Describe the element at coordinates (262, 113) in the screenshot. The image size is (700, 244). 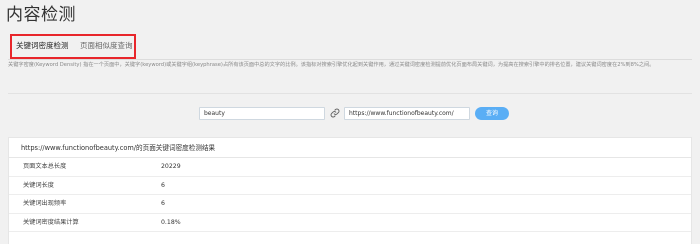
I see `keyword-input` at that location.